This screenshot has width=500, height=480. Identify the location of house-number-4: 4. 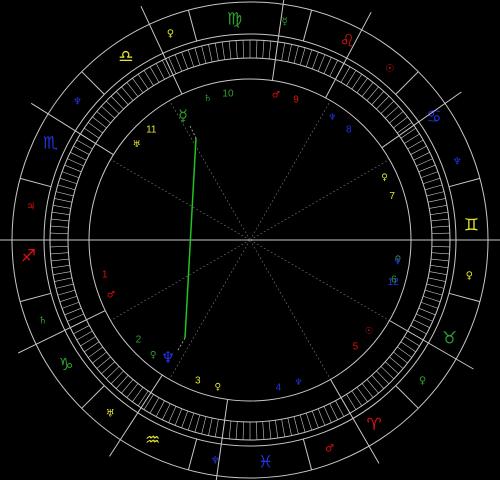
(279, 387).